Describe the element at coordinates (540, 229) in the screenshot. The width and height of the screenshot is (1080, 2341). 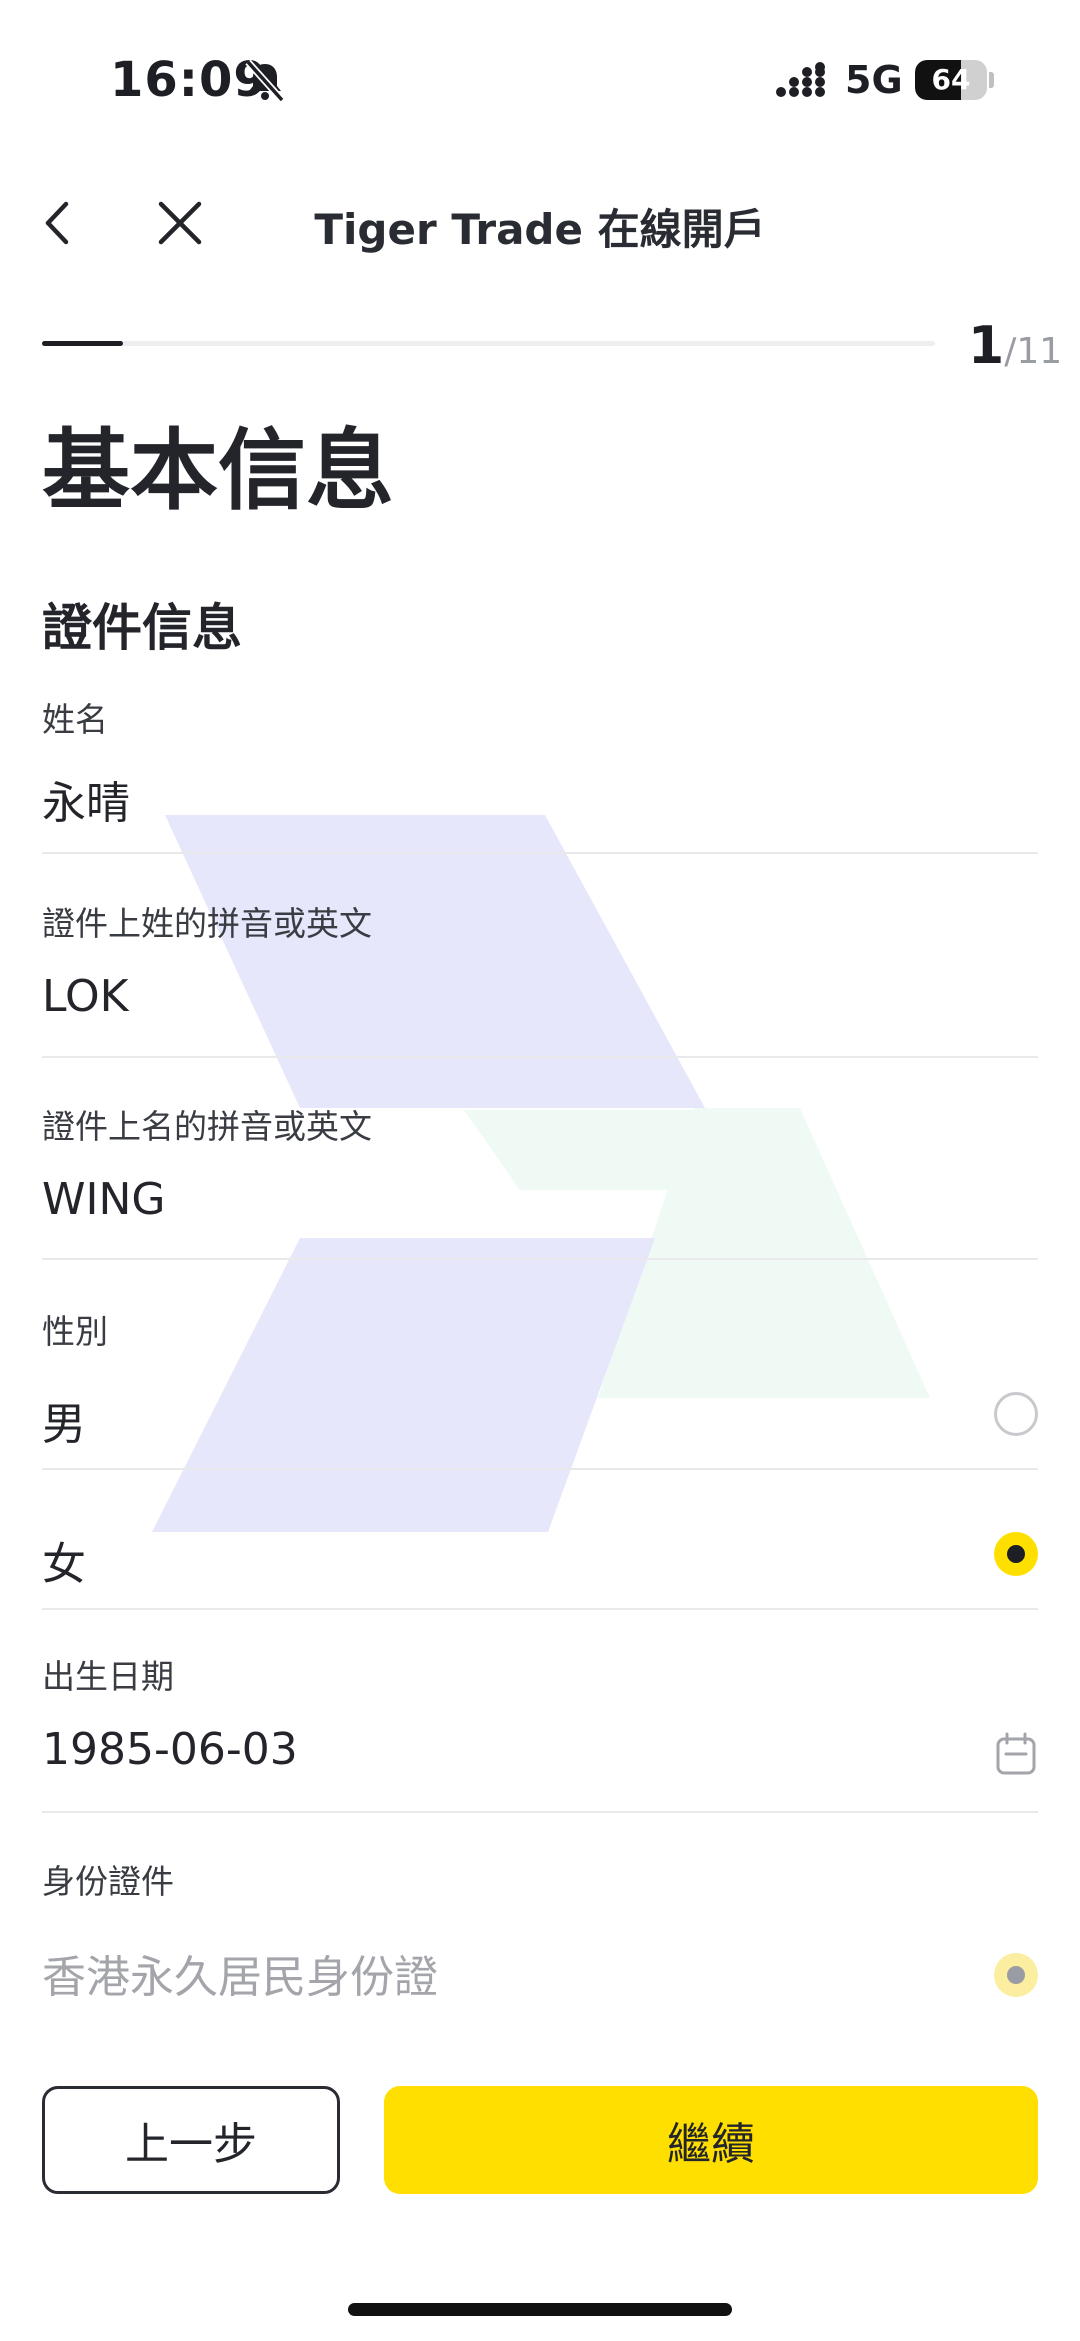
I see `nav-title: Tiger Trade 在線開戶` at that location.